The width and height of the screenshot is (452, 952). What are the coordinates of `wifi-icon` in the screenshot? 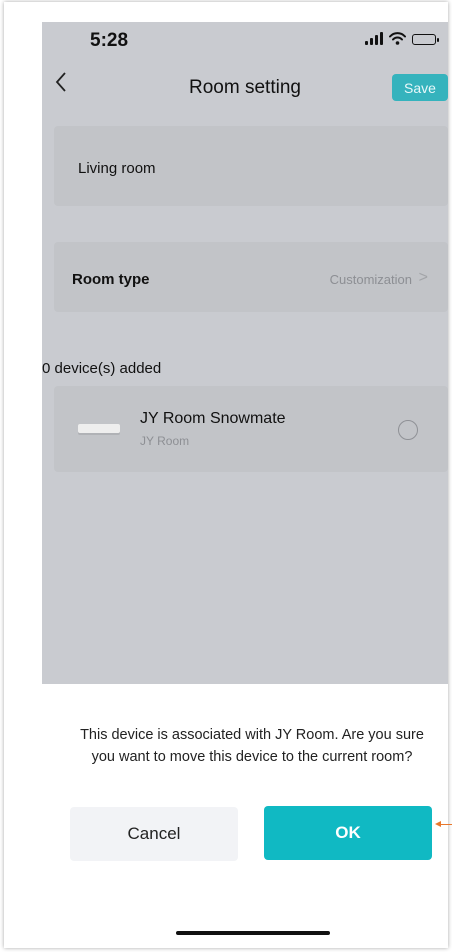 It's located at (397, 38).